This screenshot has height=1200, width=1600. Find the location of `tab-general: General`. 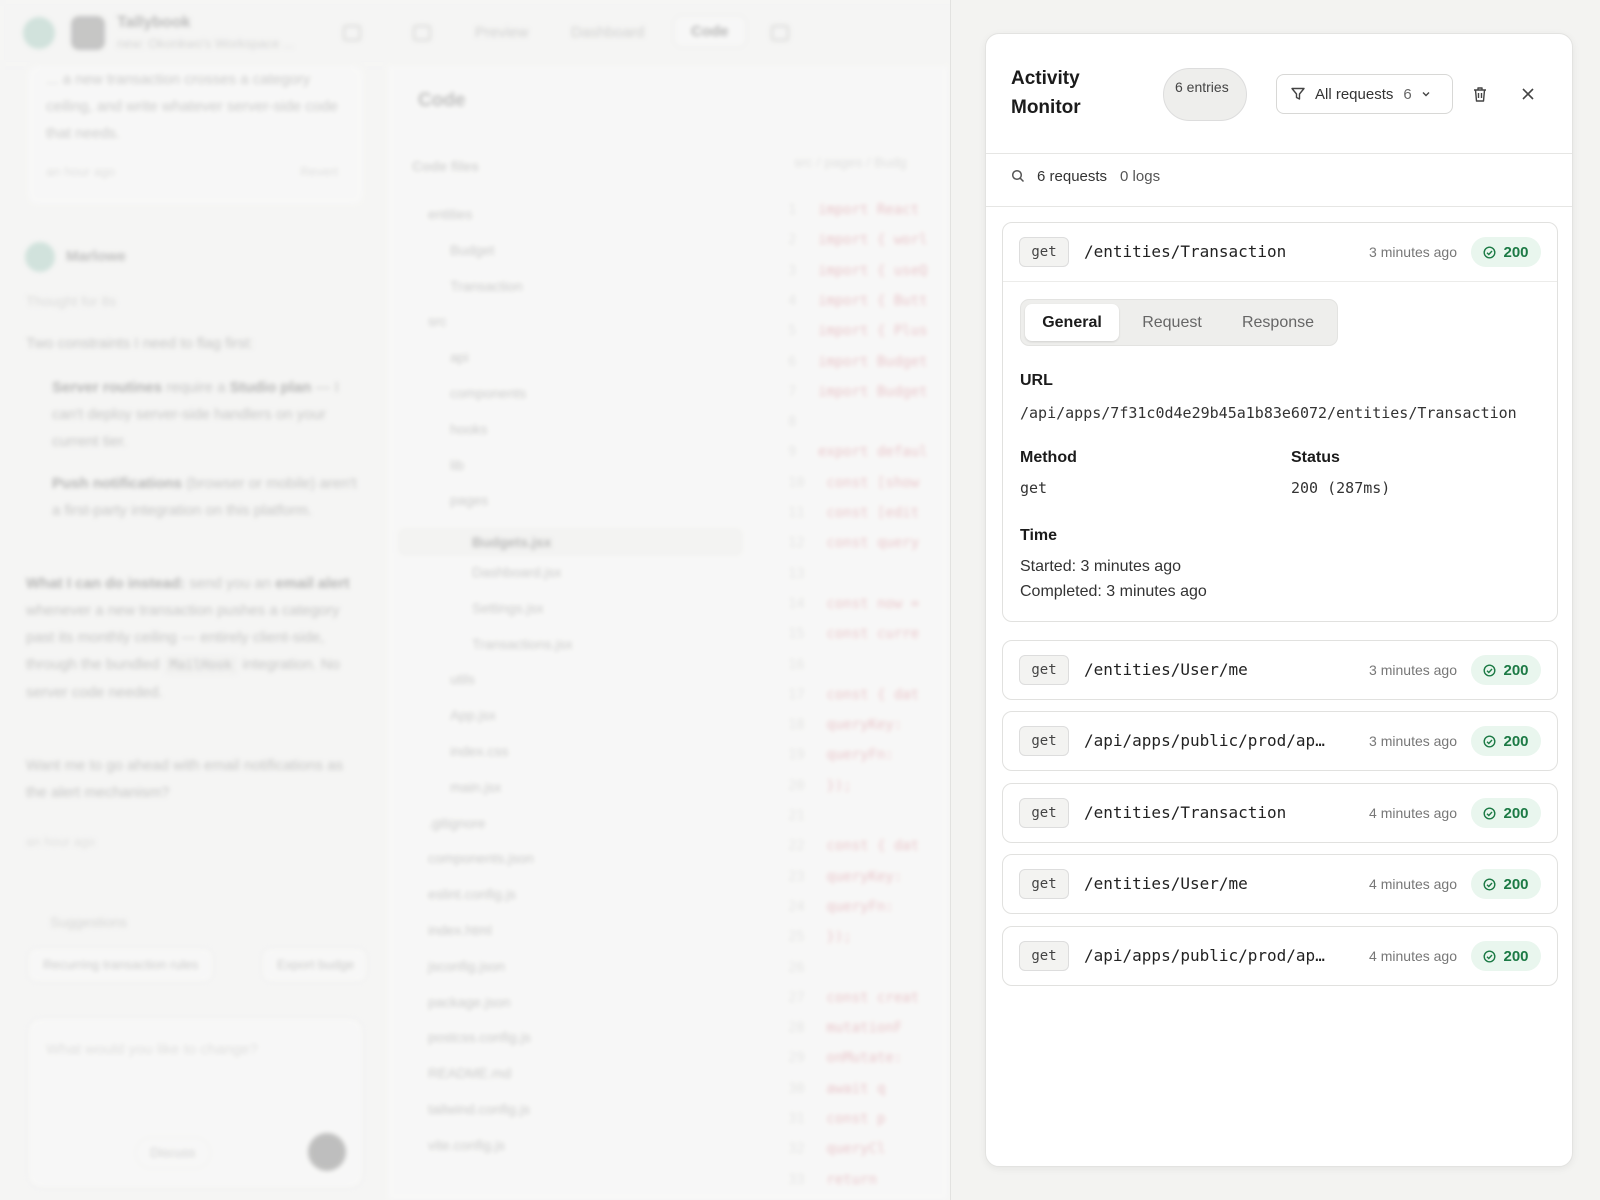

tab-general: General is located at coordinates (1072, 322).